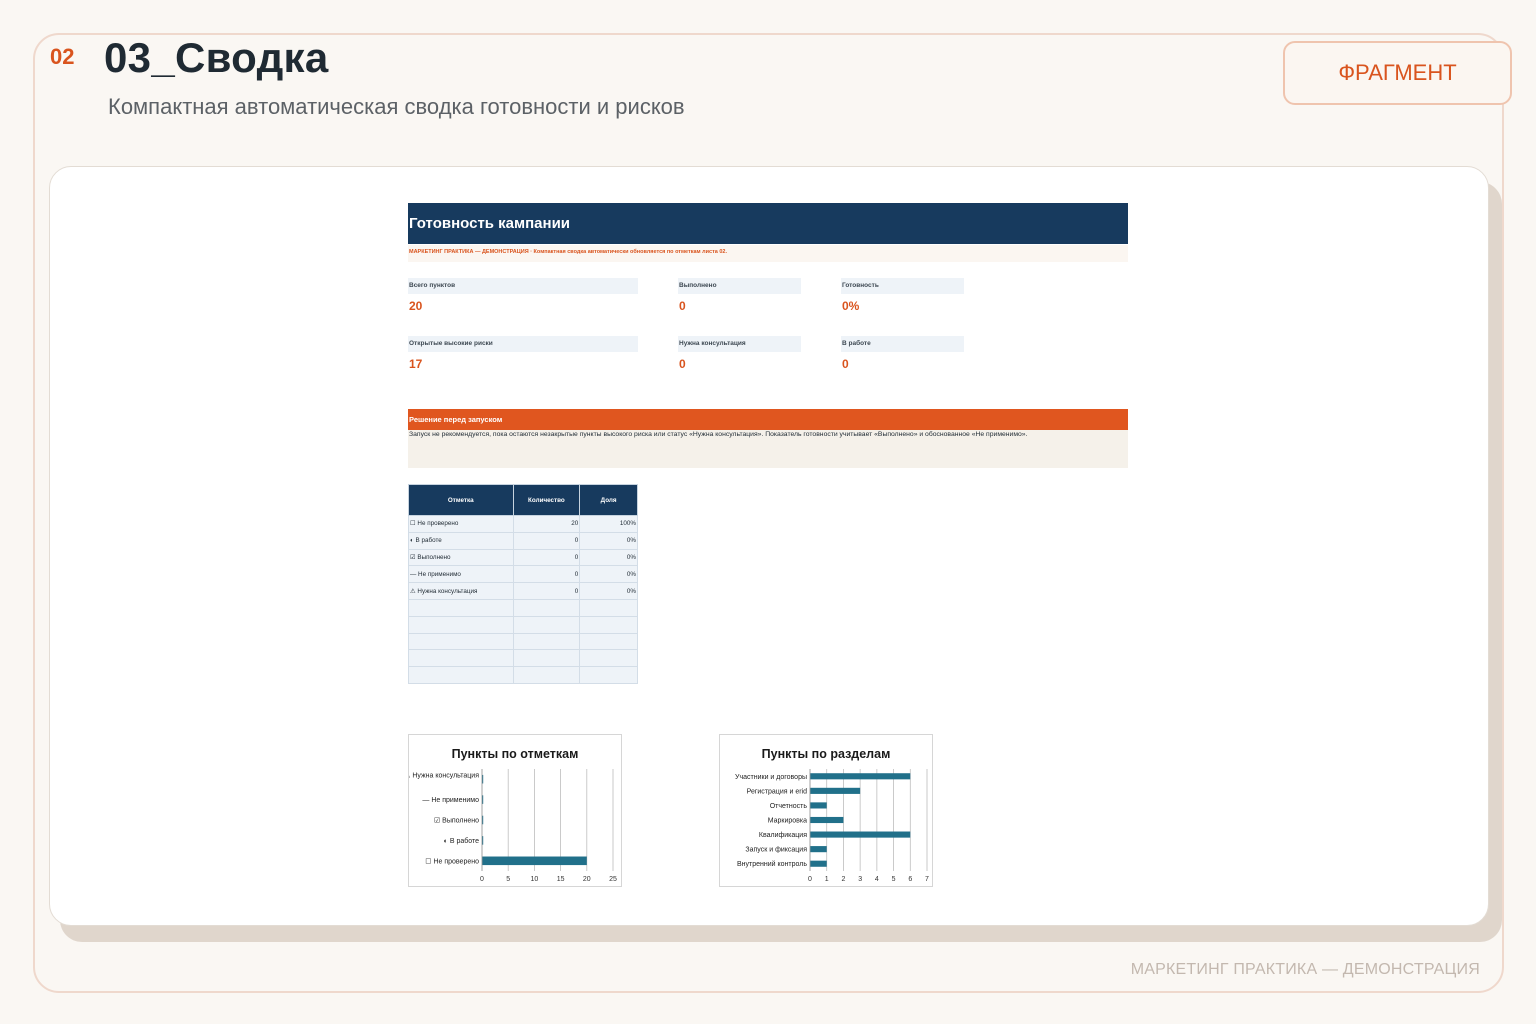 This screenshot has width=1536, height=1024. What do you see at coordinates (902, 286) in the screenshot?
I see `kpi-label-readiness: Готовность` at bounding box center [902, 286].